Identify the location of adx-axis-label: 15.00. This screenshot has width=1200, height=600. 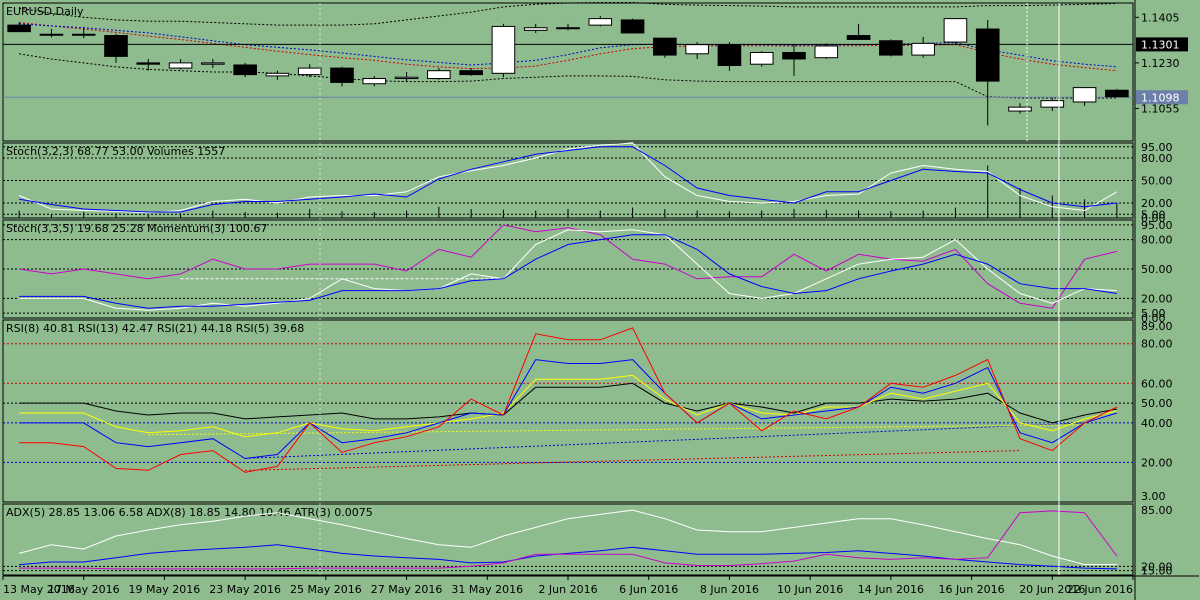
(1157, 571).